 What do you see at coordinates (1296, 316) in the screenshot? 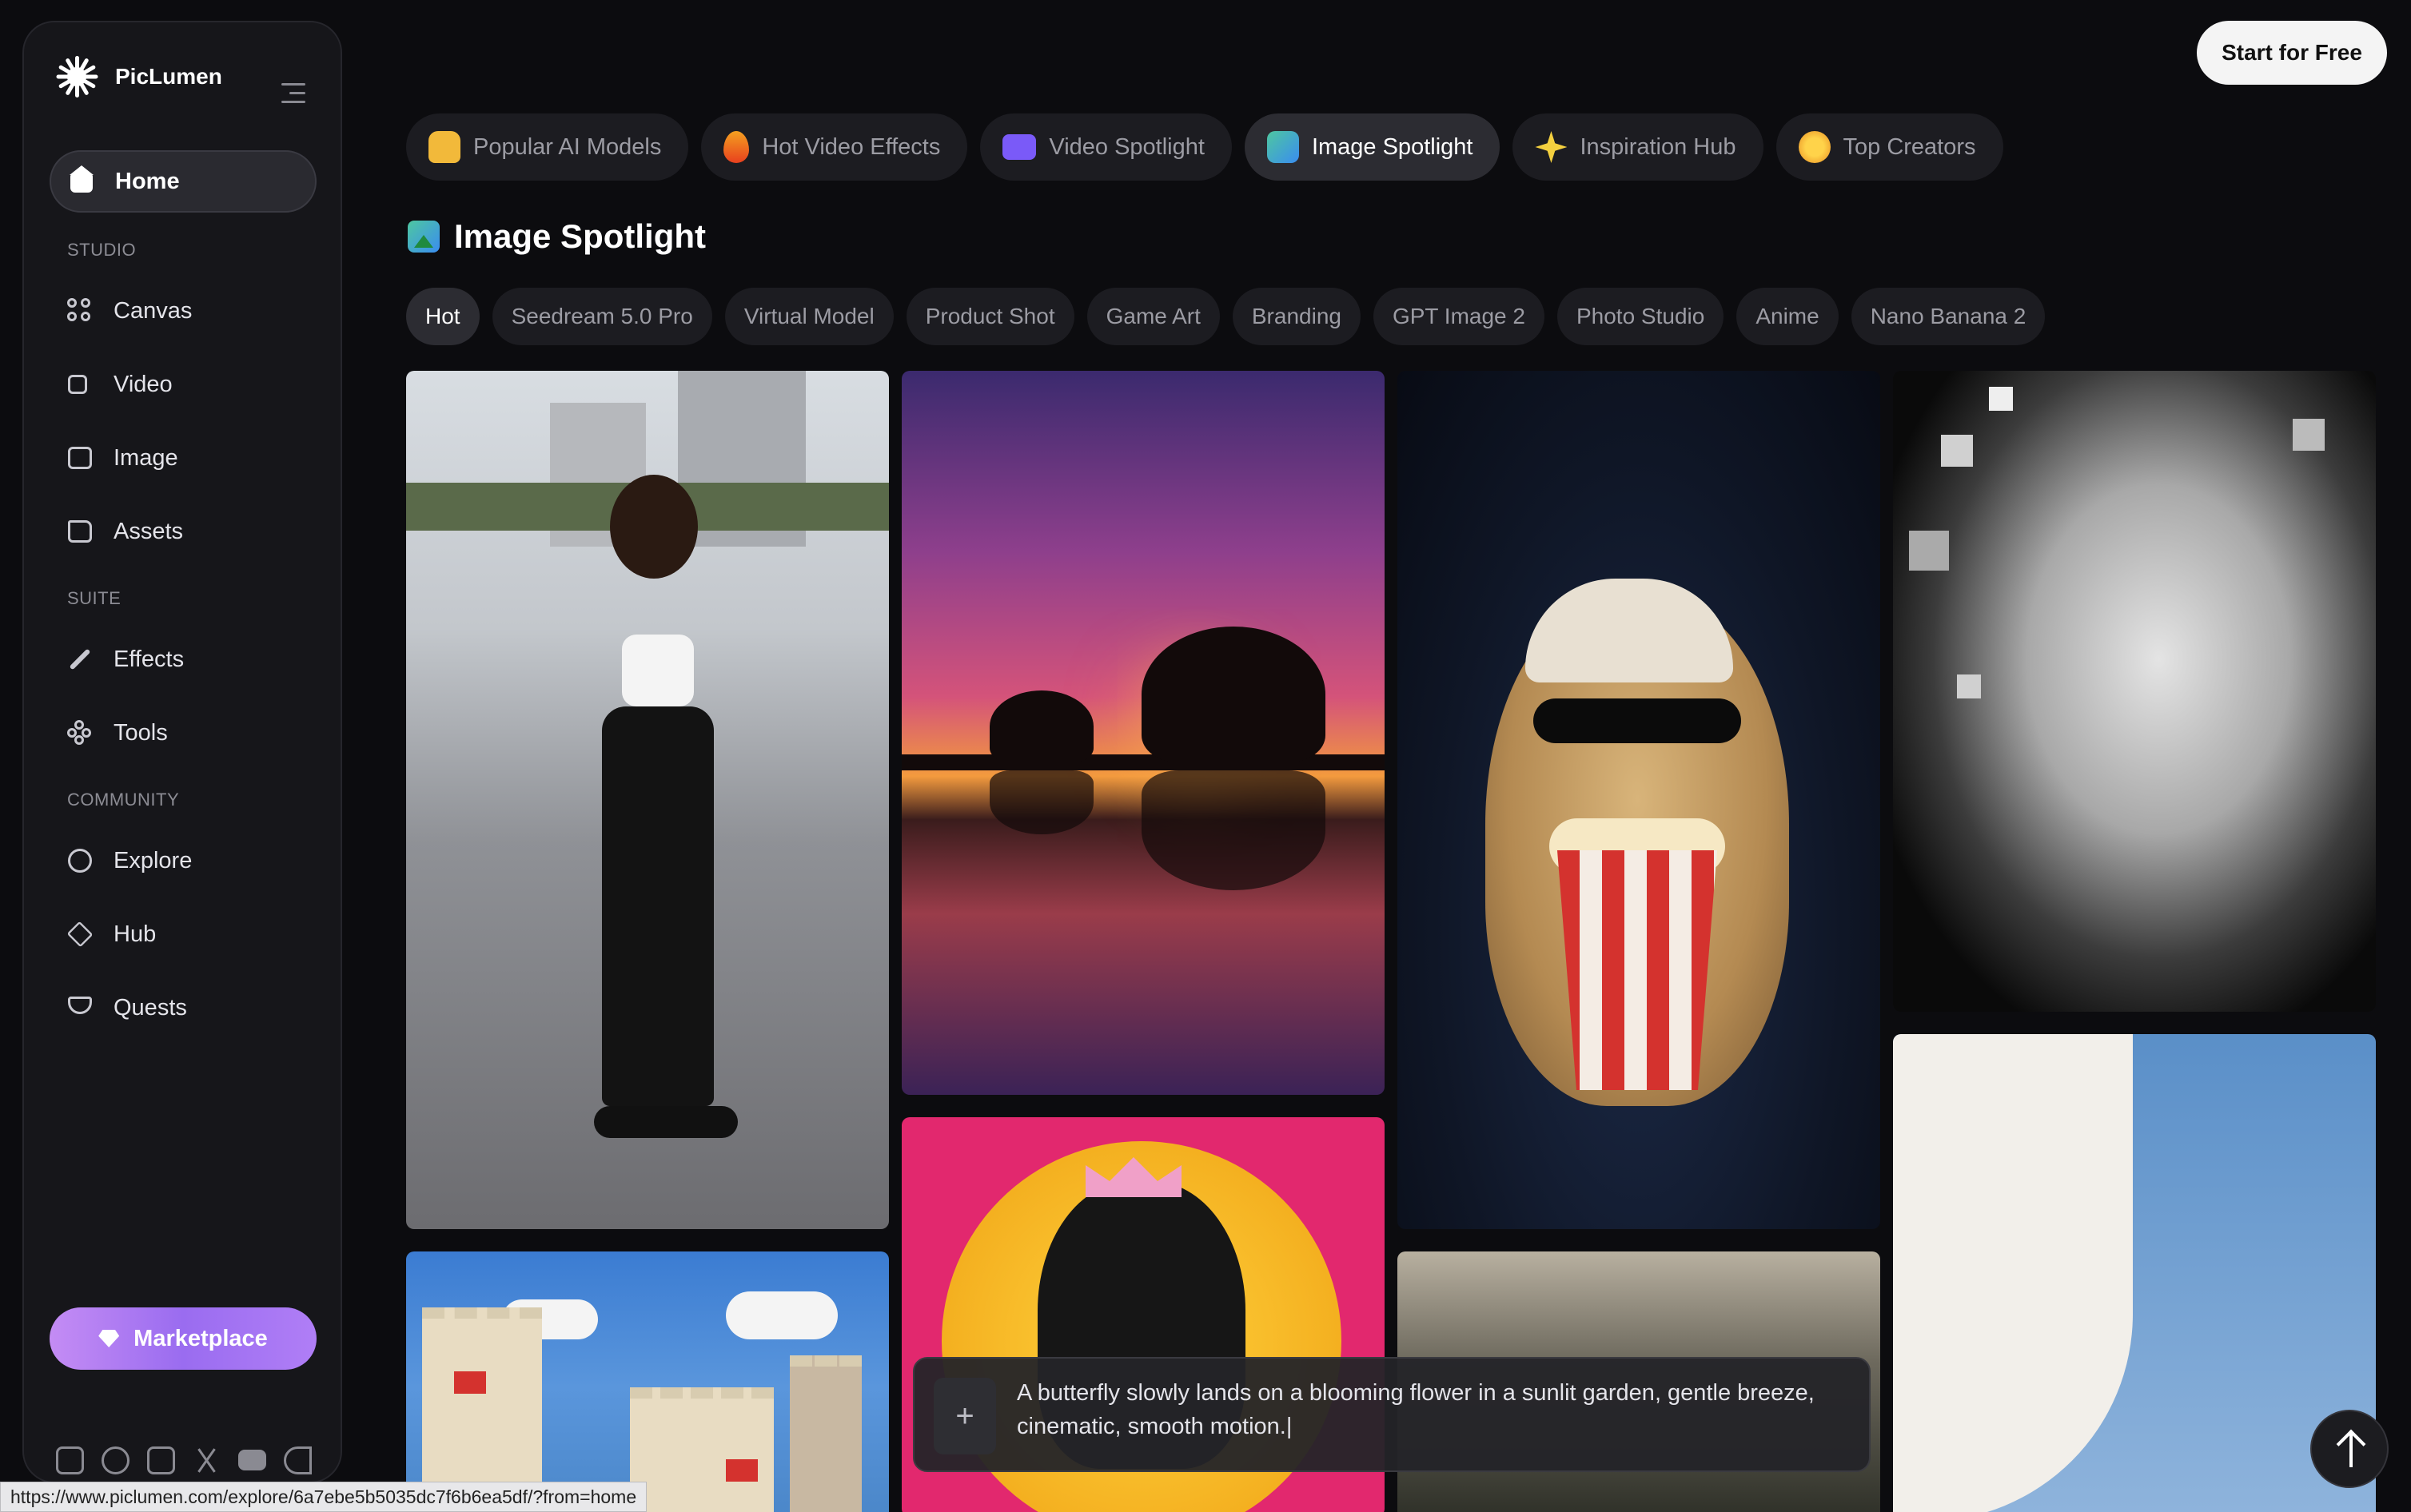
I see `filter-branding: Branding` at bounding box center [1296, 316].